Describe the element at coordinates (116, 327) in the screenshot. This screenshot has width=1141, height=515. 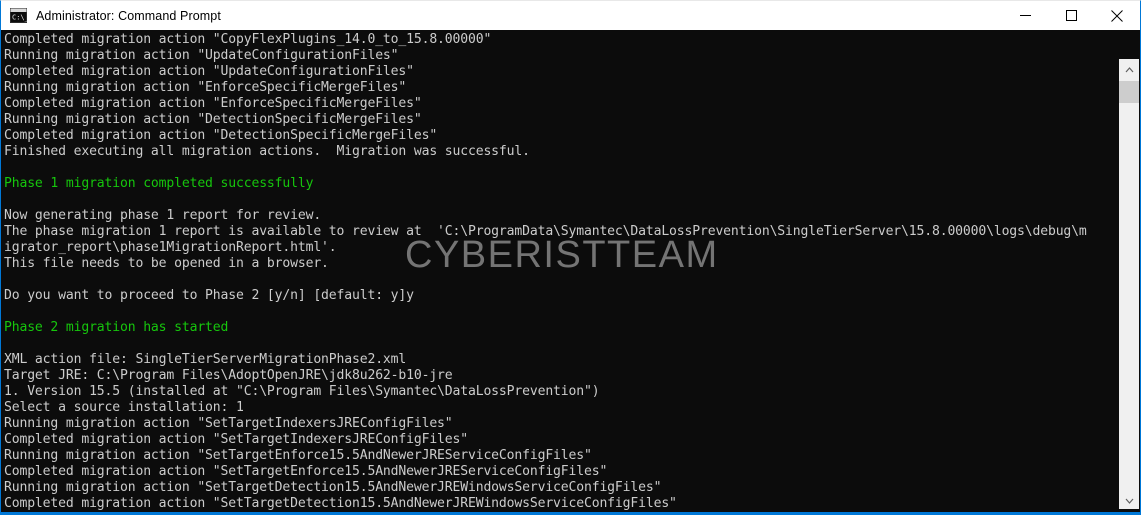
I see `console-line: Phase 2 migration has started` at that location.